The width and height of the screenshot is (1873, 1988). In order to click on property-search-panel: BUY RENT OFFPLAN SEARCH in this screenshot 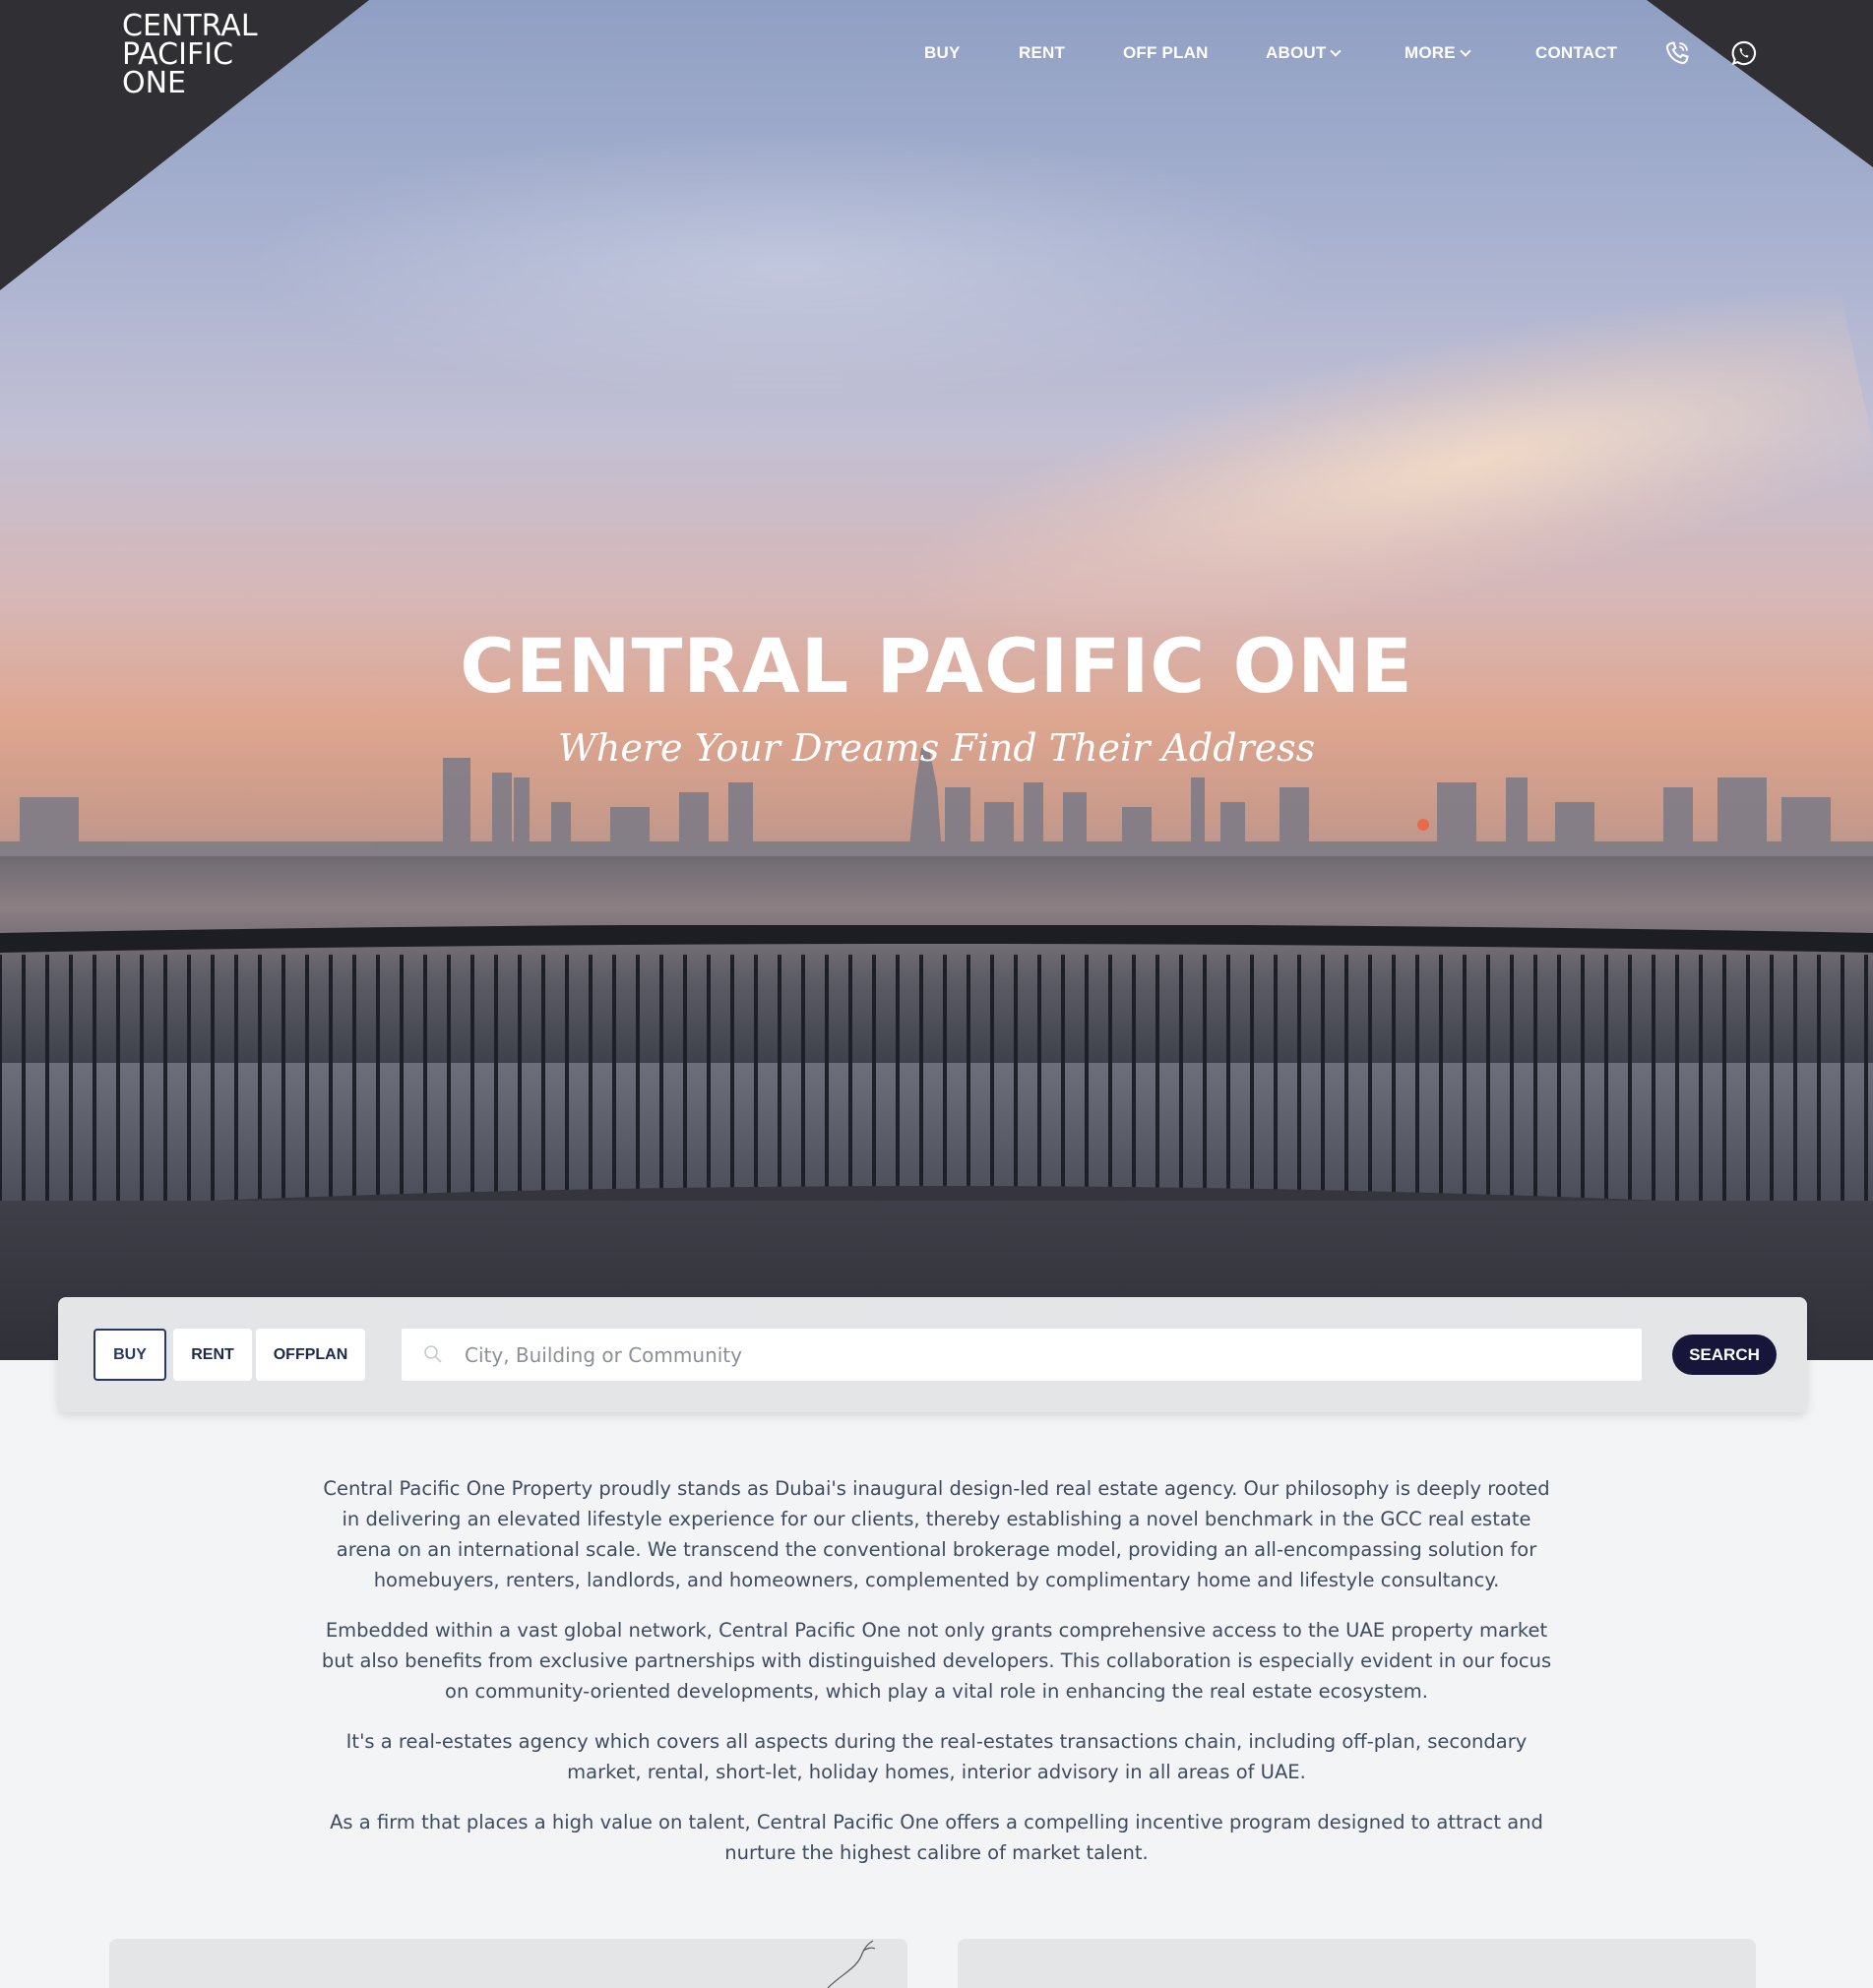, I will do `click(932, 1354)`.